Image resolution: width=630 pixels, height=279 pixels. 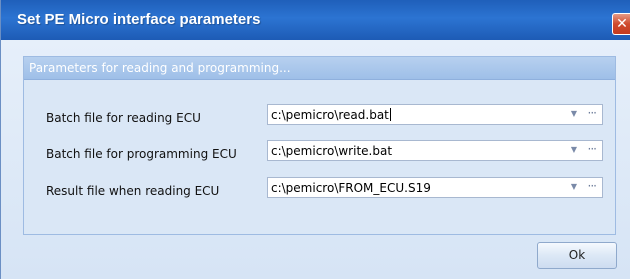 I want to click on write-batch-field: c:\pemicro\write.bat ▼ ···, so click(x=435, y=150).